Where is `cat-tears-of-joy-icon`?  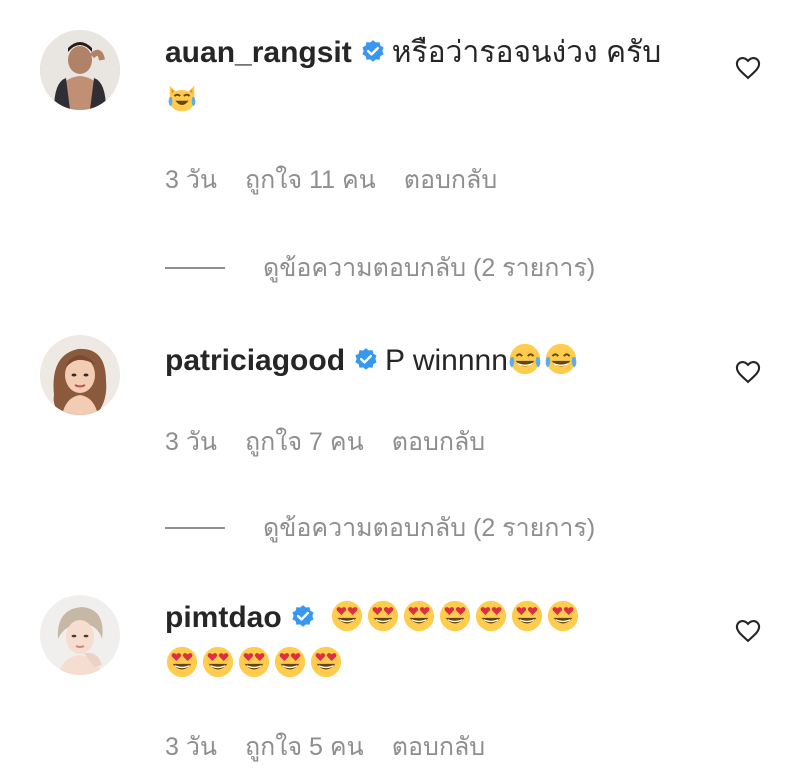 cat-tears-of-joy-icon is located at coordinates (182, 97).